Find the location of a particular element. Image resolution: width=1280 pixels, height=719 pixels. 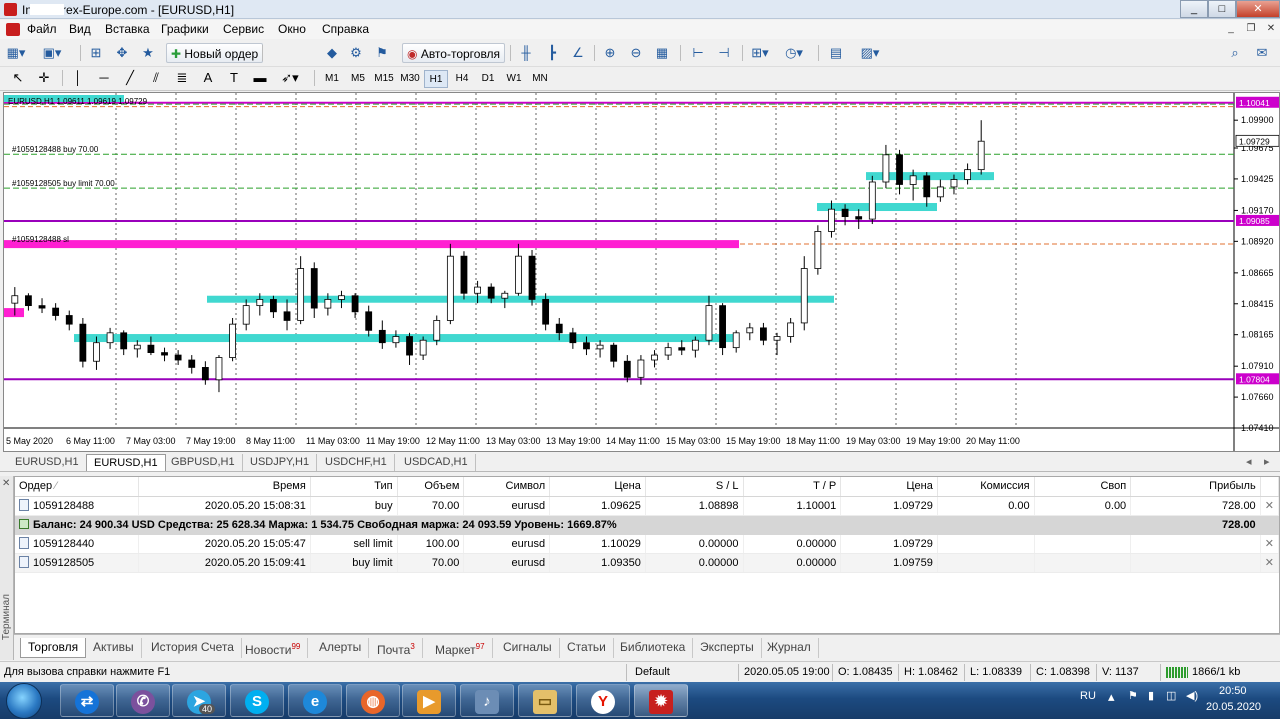

tab-account-history: История Счета is located at coordinates (193, 648).